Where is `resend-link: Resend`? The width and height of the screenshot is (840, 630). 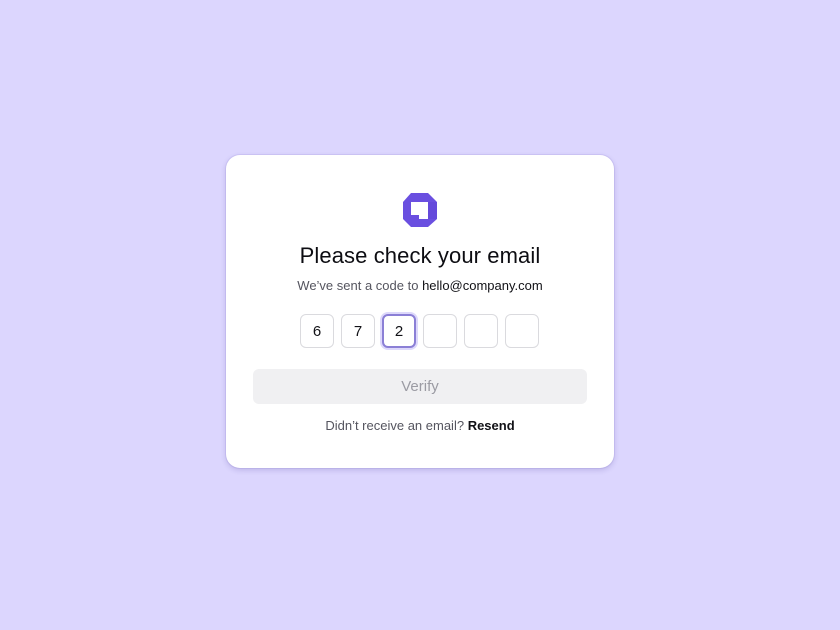 resend-link: Resend is located at coordinates (491, 425).